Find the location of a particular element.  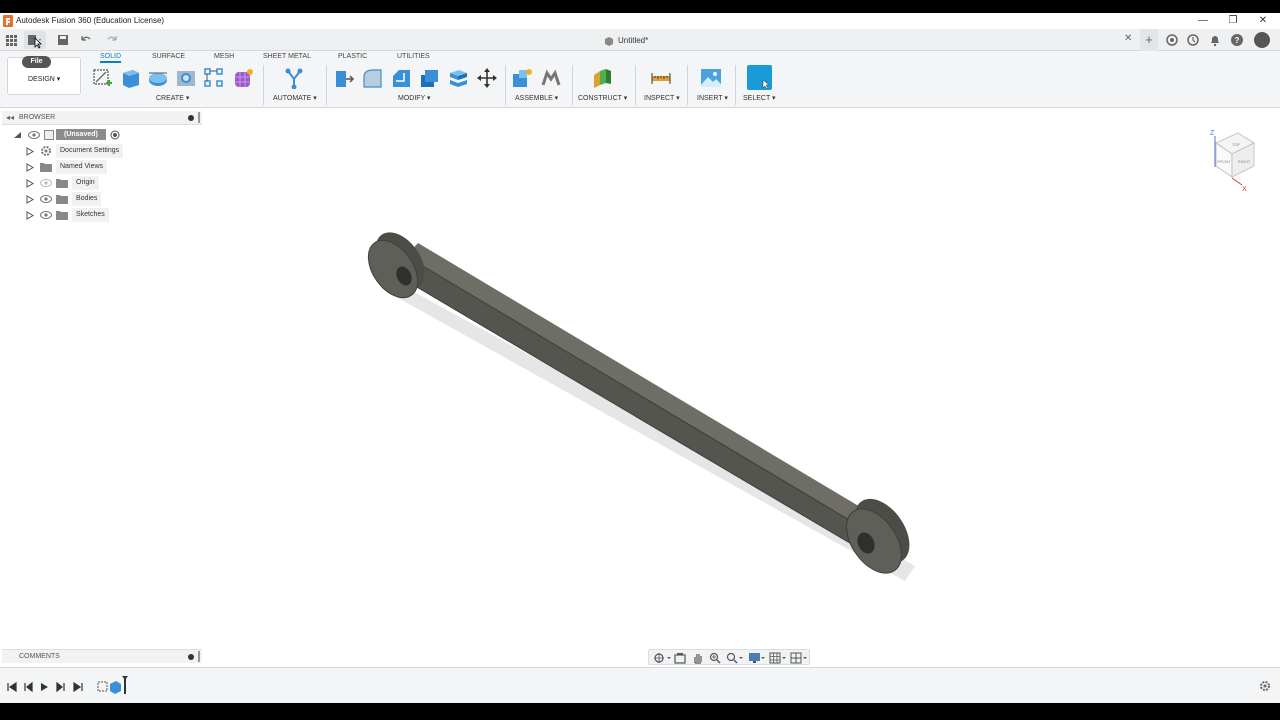

step-forward-icon is located at coordinates (61, 687).